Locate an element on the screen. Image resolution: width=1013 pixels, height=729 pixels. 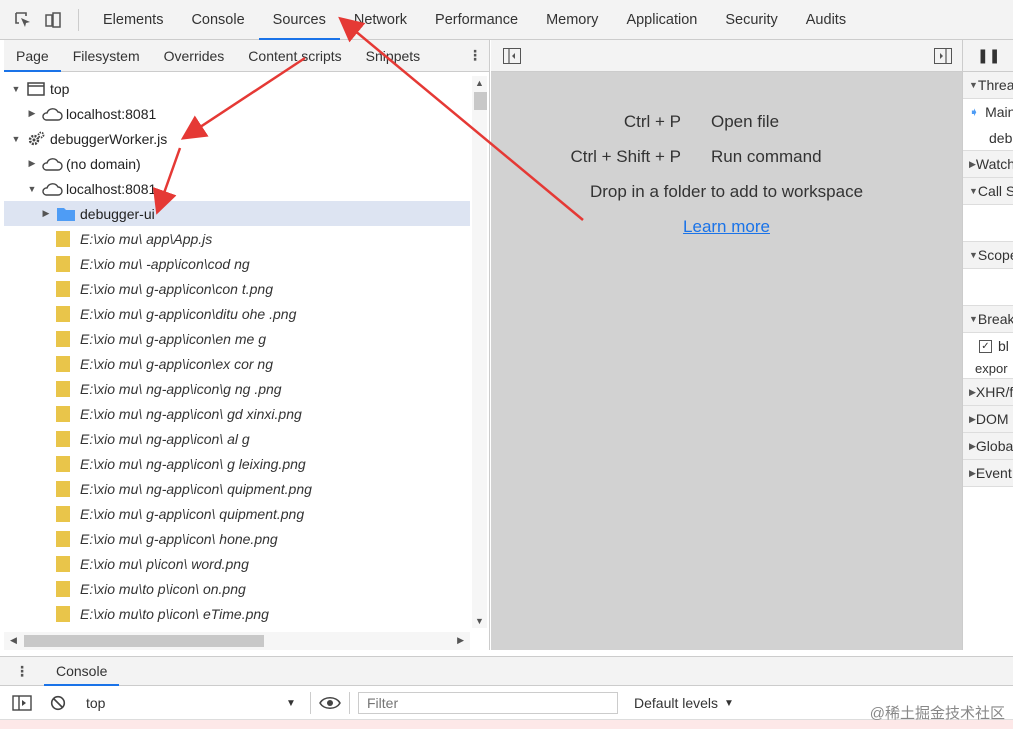
device-toolbar-icon is located at coordinates (53, 20).